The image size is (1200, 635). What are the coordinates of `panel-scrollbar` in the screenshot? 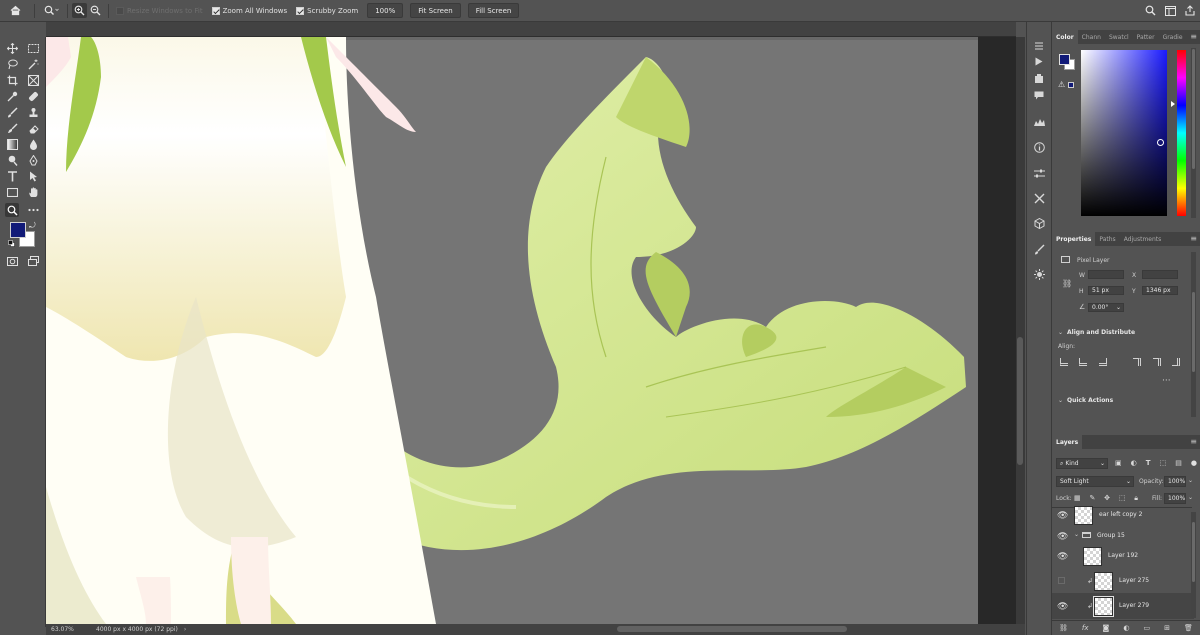 It's located at (1193, 133).